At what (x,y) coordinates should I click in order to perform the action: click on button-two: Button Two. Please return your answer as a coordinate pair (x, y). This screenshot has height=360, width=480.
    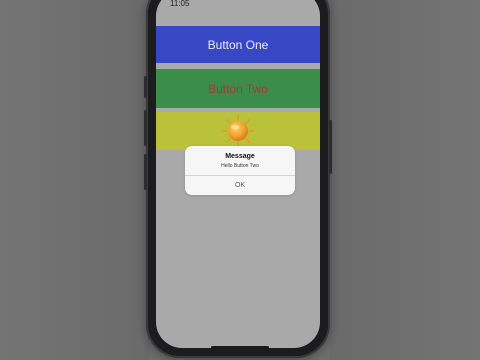
    Looking at the image, I should click on (238, 88).